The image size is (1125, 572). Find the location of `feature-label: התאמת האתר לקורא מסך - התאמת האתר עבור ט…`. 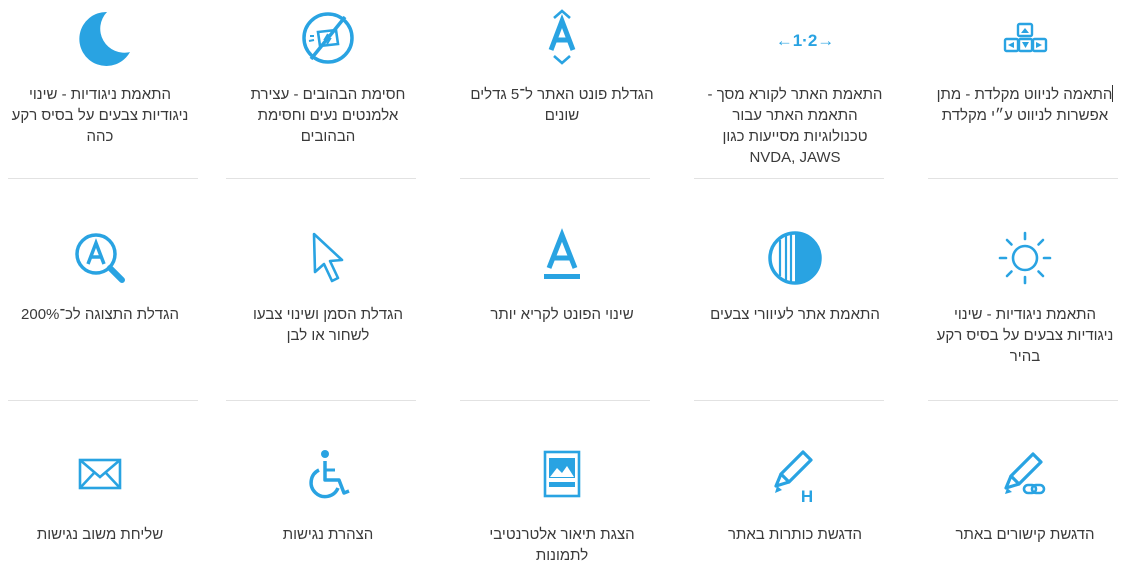

feature-label: התאמת האתר לקורא מסך - התאמת האתר עבור ט… is located at coordinates (795, 126).